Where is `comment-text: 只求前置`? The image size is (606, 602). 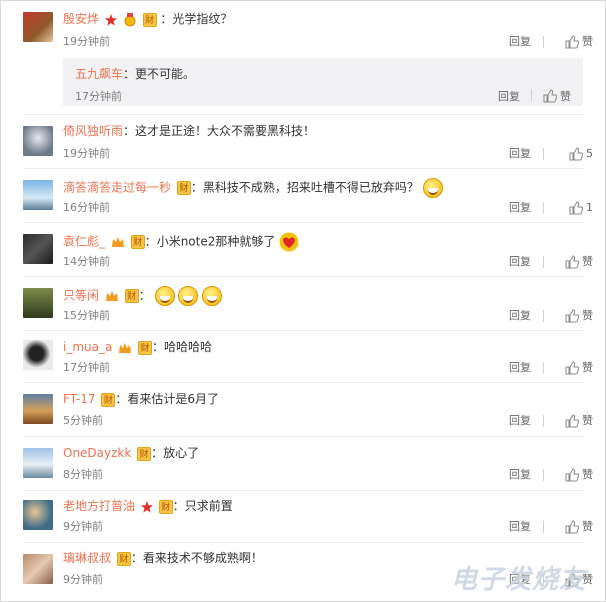
comment-text: 只求前置 is located at coordinates (208, 506).